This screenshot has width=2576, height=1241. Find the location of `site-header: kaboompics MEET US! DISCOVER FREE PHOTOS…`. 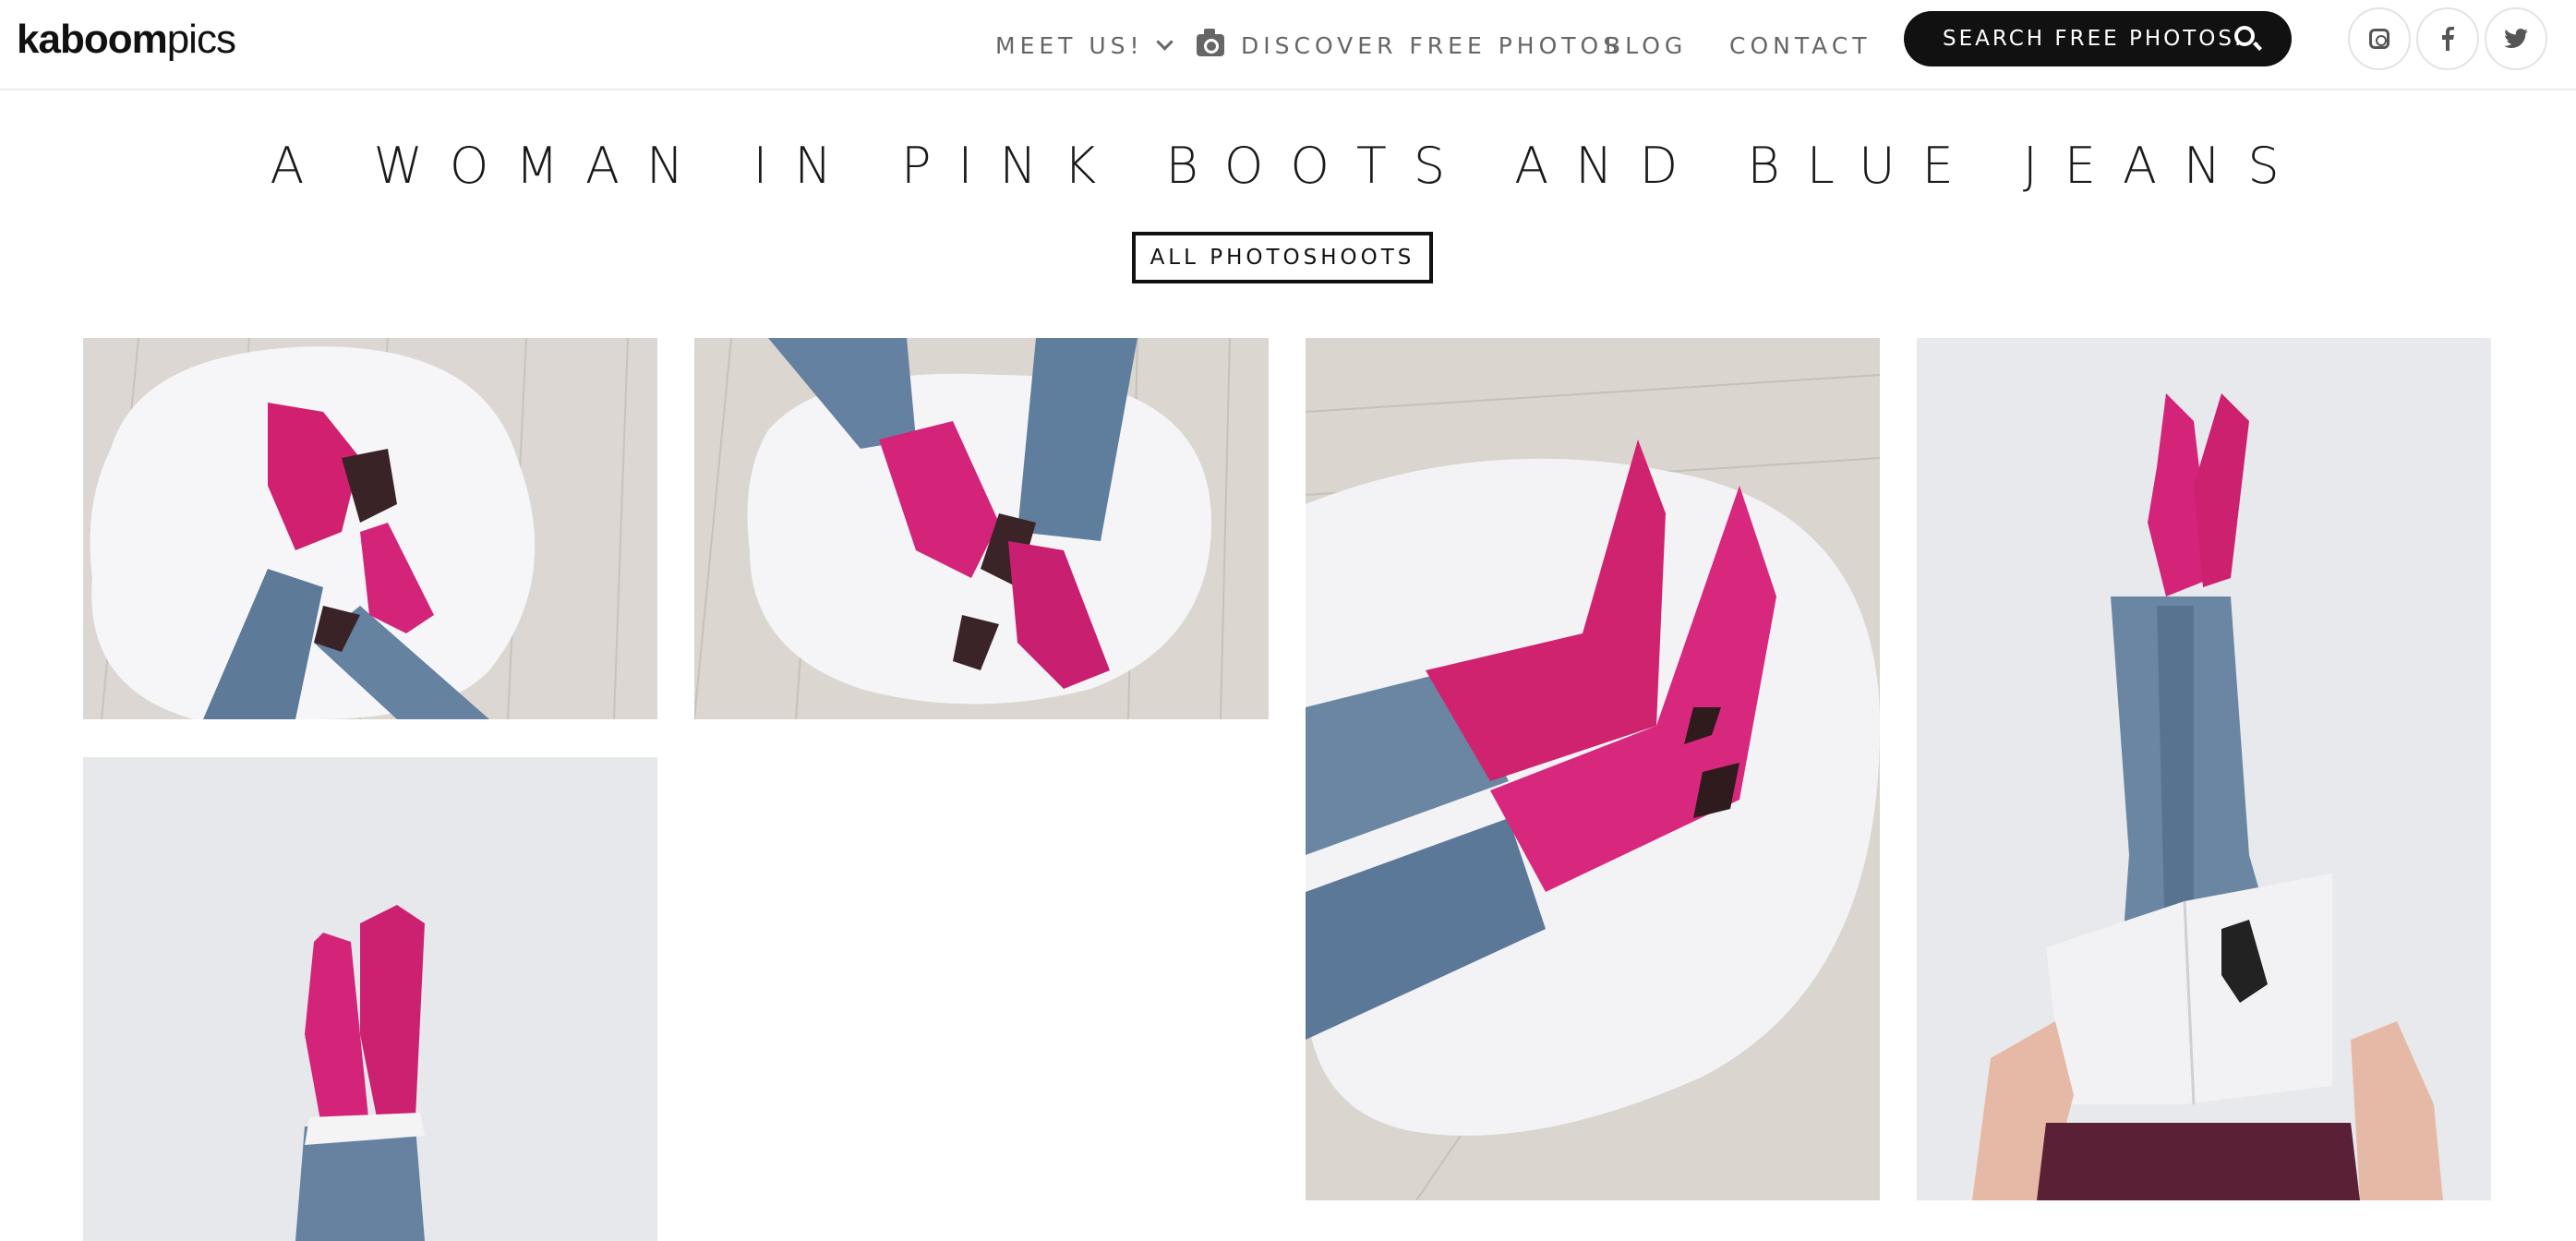

site-header: kaboompics MEET US! DISCOVER FREE PHOTOS… is located at coordinates (1288, 45).